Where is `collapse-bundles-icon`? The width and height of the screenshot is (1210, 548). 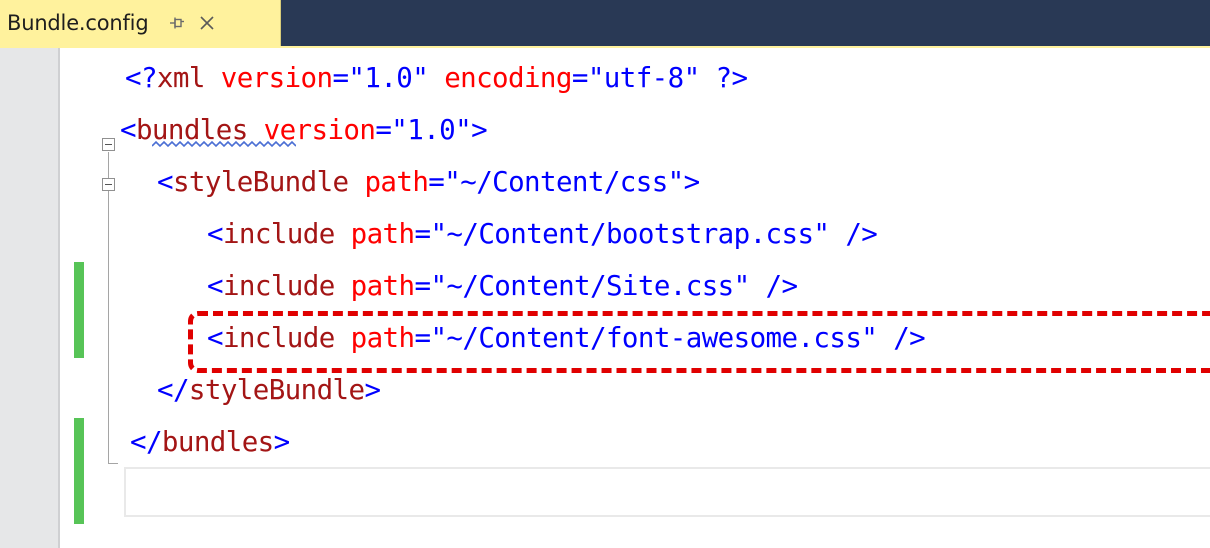
collapse-bundles-icon is located at coordinates (108, 144).